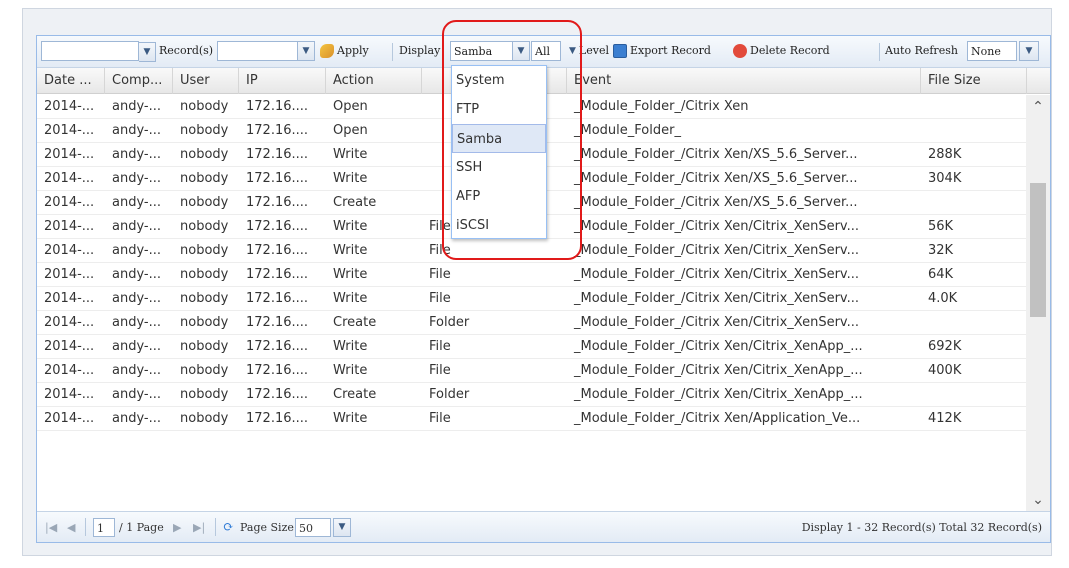  Describe the element at coordinates (353, 50) in the screenshot. I see `apply-label: Apply` at that location.